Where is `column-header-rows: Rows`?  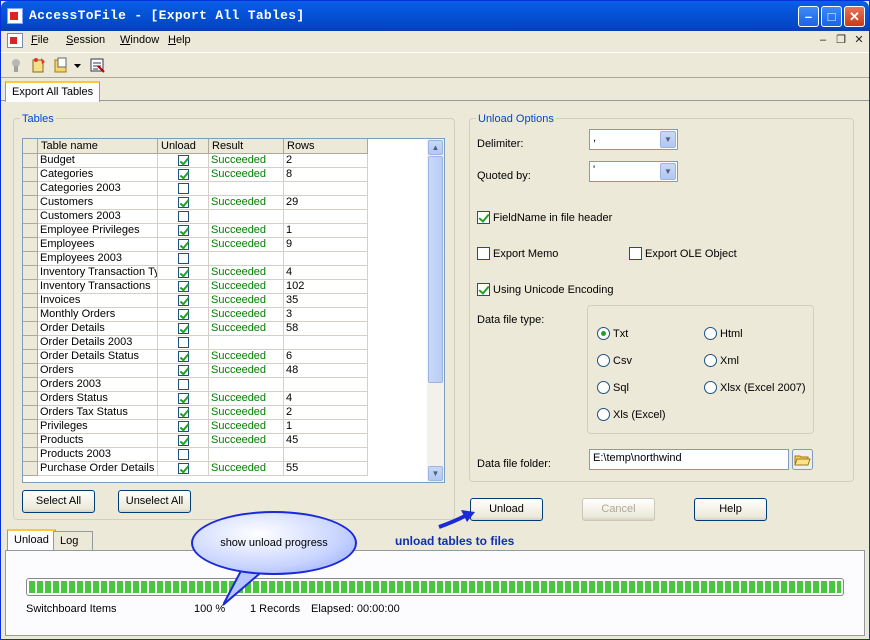
column-header-rows: Rows is located at coordinates (326, 146).